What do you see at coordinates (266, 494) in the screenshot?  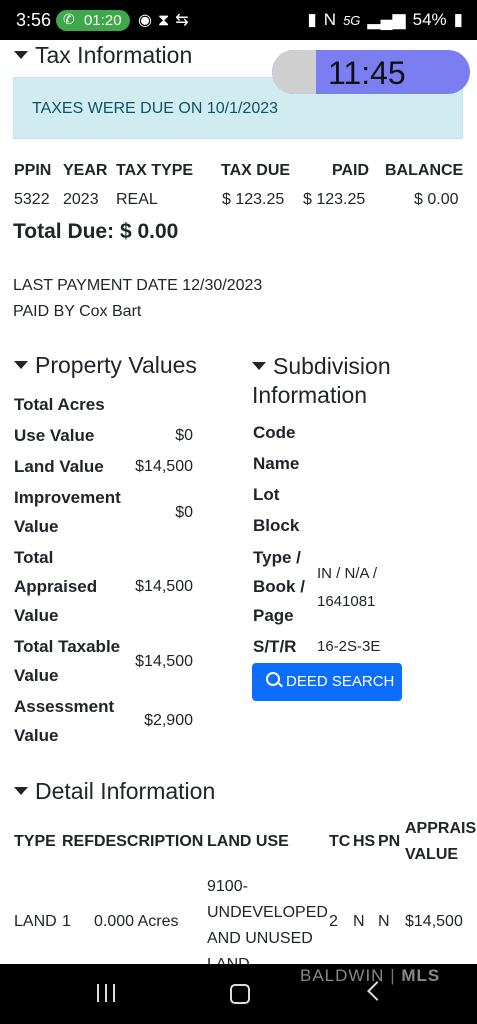 I see `sub-label-lot: Lot` at bounding box center [266, 494].